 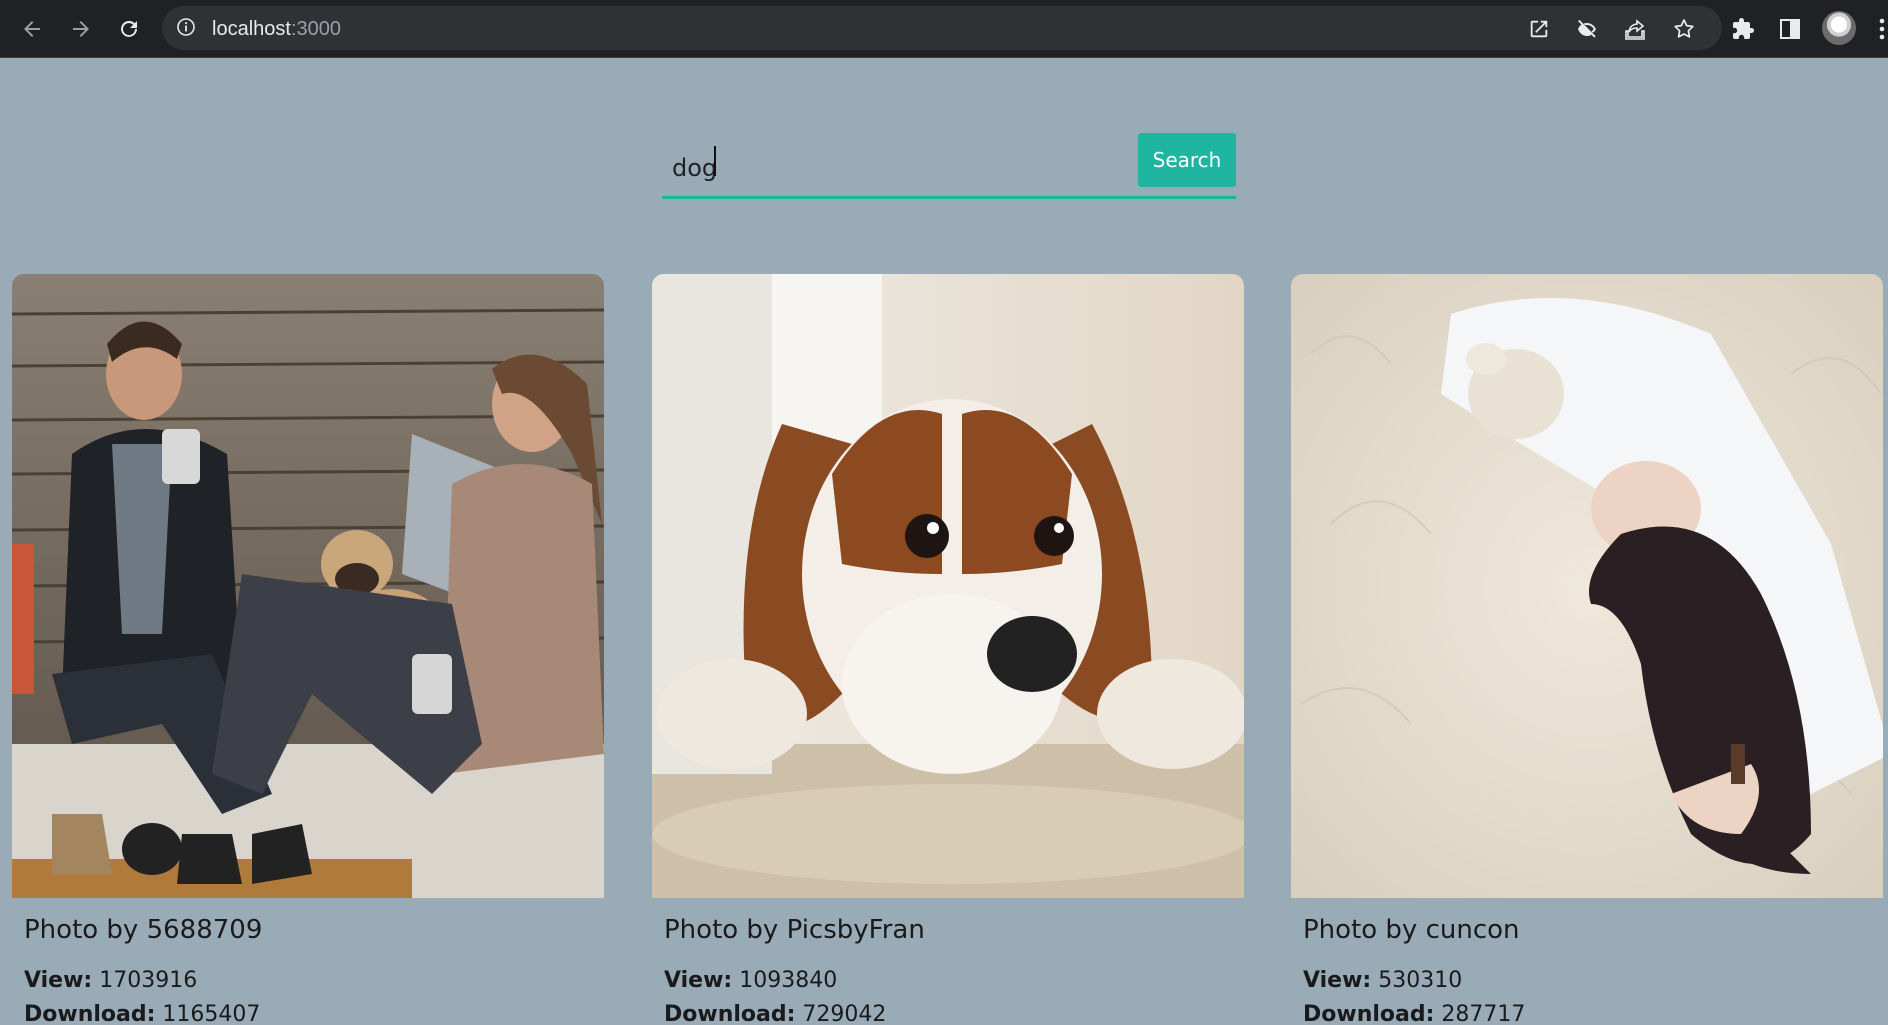 What do you see at coordinates (1420, 980) in the screenshot?
I see `view-value: 530310` at bounding box center [1420, 980].